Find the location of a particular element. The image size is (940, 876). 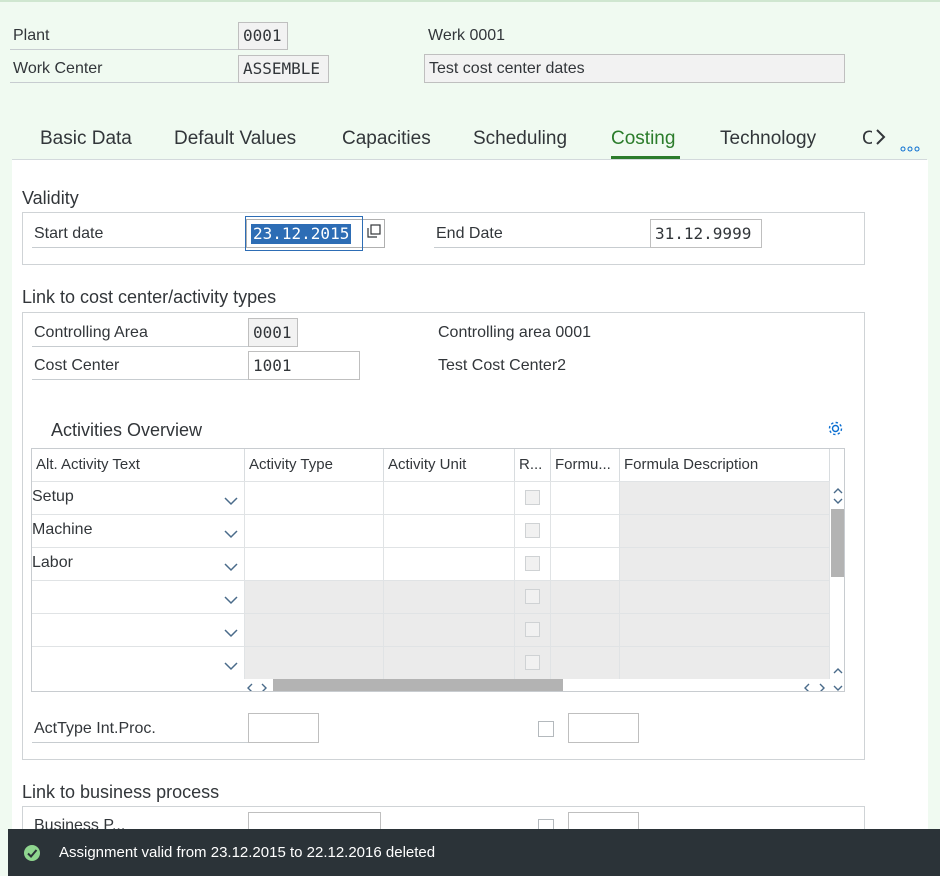

tab-default-values: Default Values is located at coordinates (235, 139).